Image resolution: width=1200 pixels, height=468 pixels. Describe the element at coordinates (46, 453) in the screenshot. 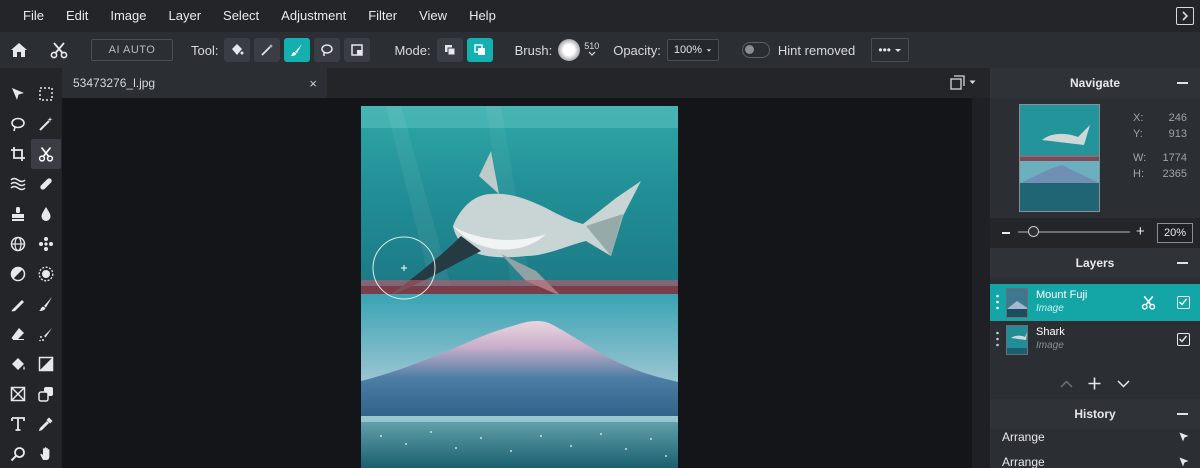

I see `hand-tool` at that location.